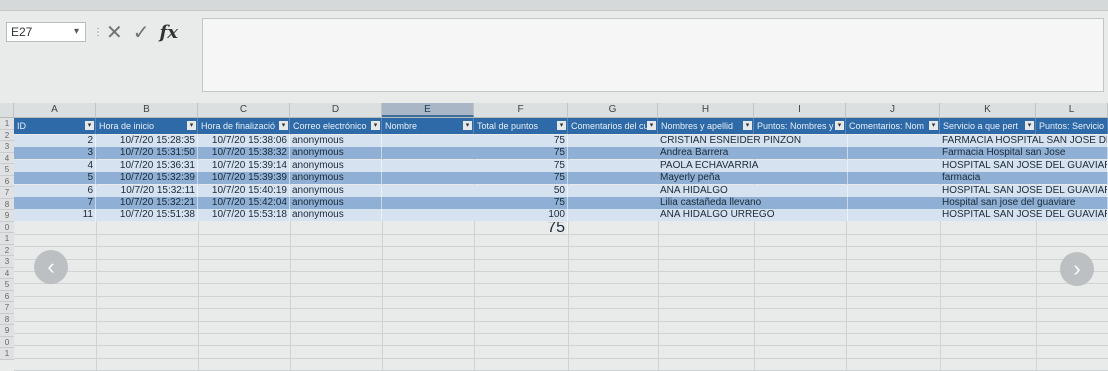 This screenshot has height=371, width=1108. What do you see at coordinates (336, 110) in the screenshot?
I see `column-header-d: D` at bounding box center [336, 110].